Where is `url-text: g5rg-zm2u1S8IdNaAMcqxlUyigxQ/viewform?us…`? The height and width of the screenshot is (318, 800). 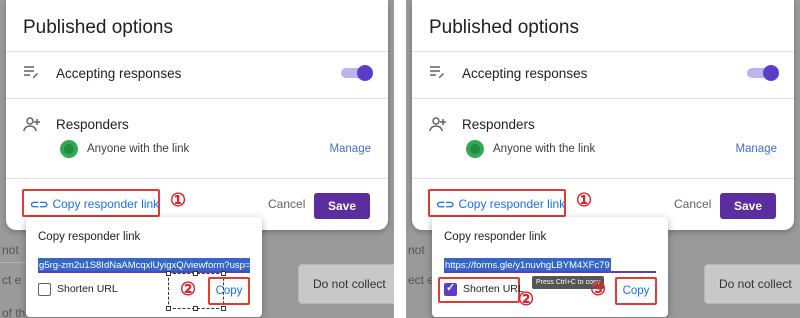
url-text: g5rg-zm2u1S8IdNaAMcqxlUyigxQ/viewform?us… is located at coordinates (144, 264).